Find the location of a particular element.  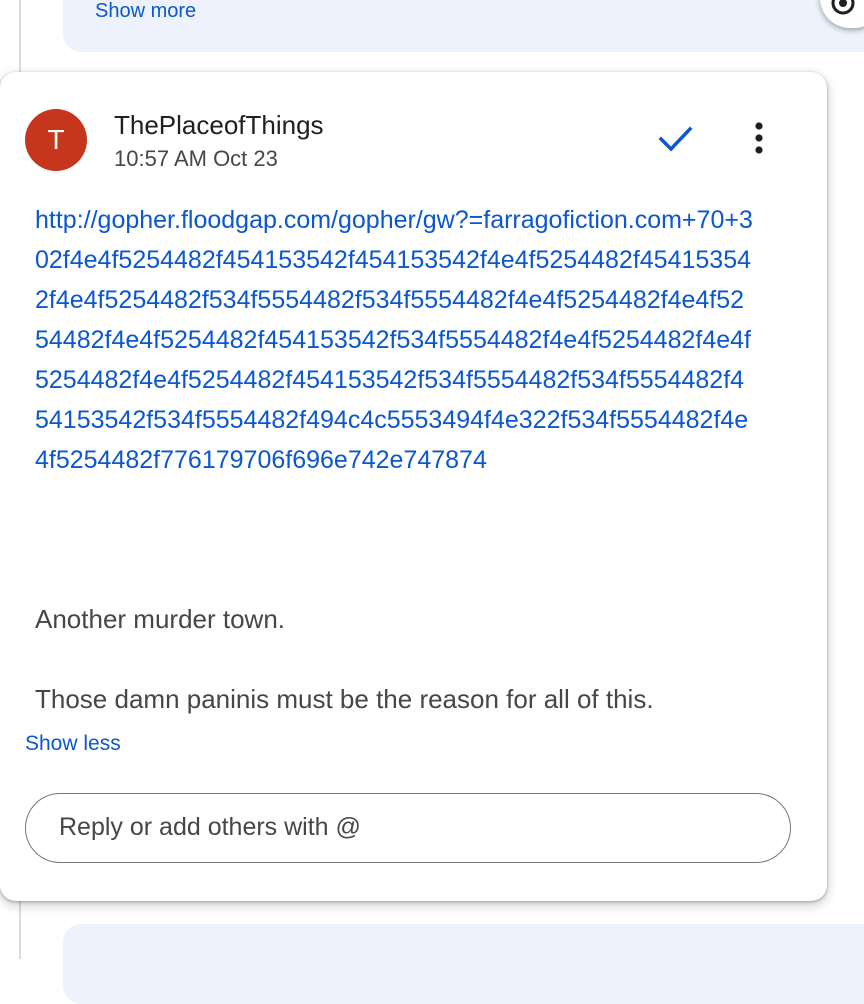

show-less-link: Show less is located at coordinates (73, 744).